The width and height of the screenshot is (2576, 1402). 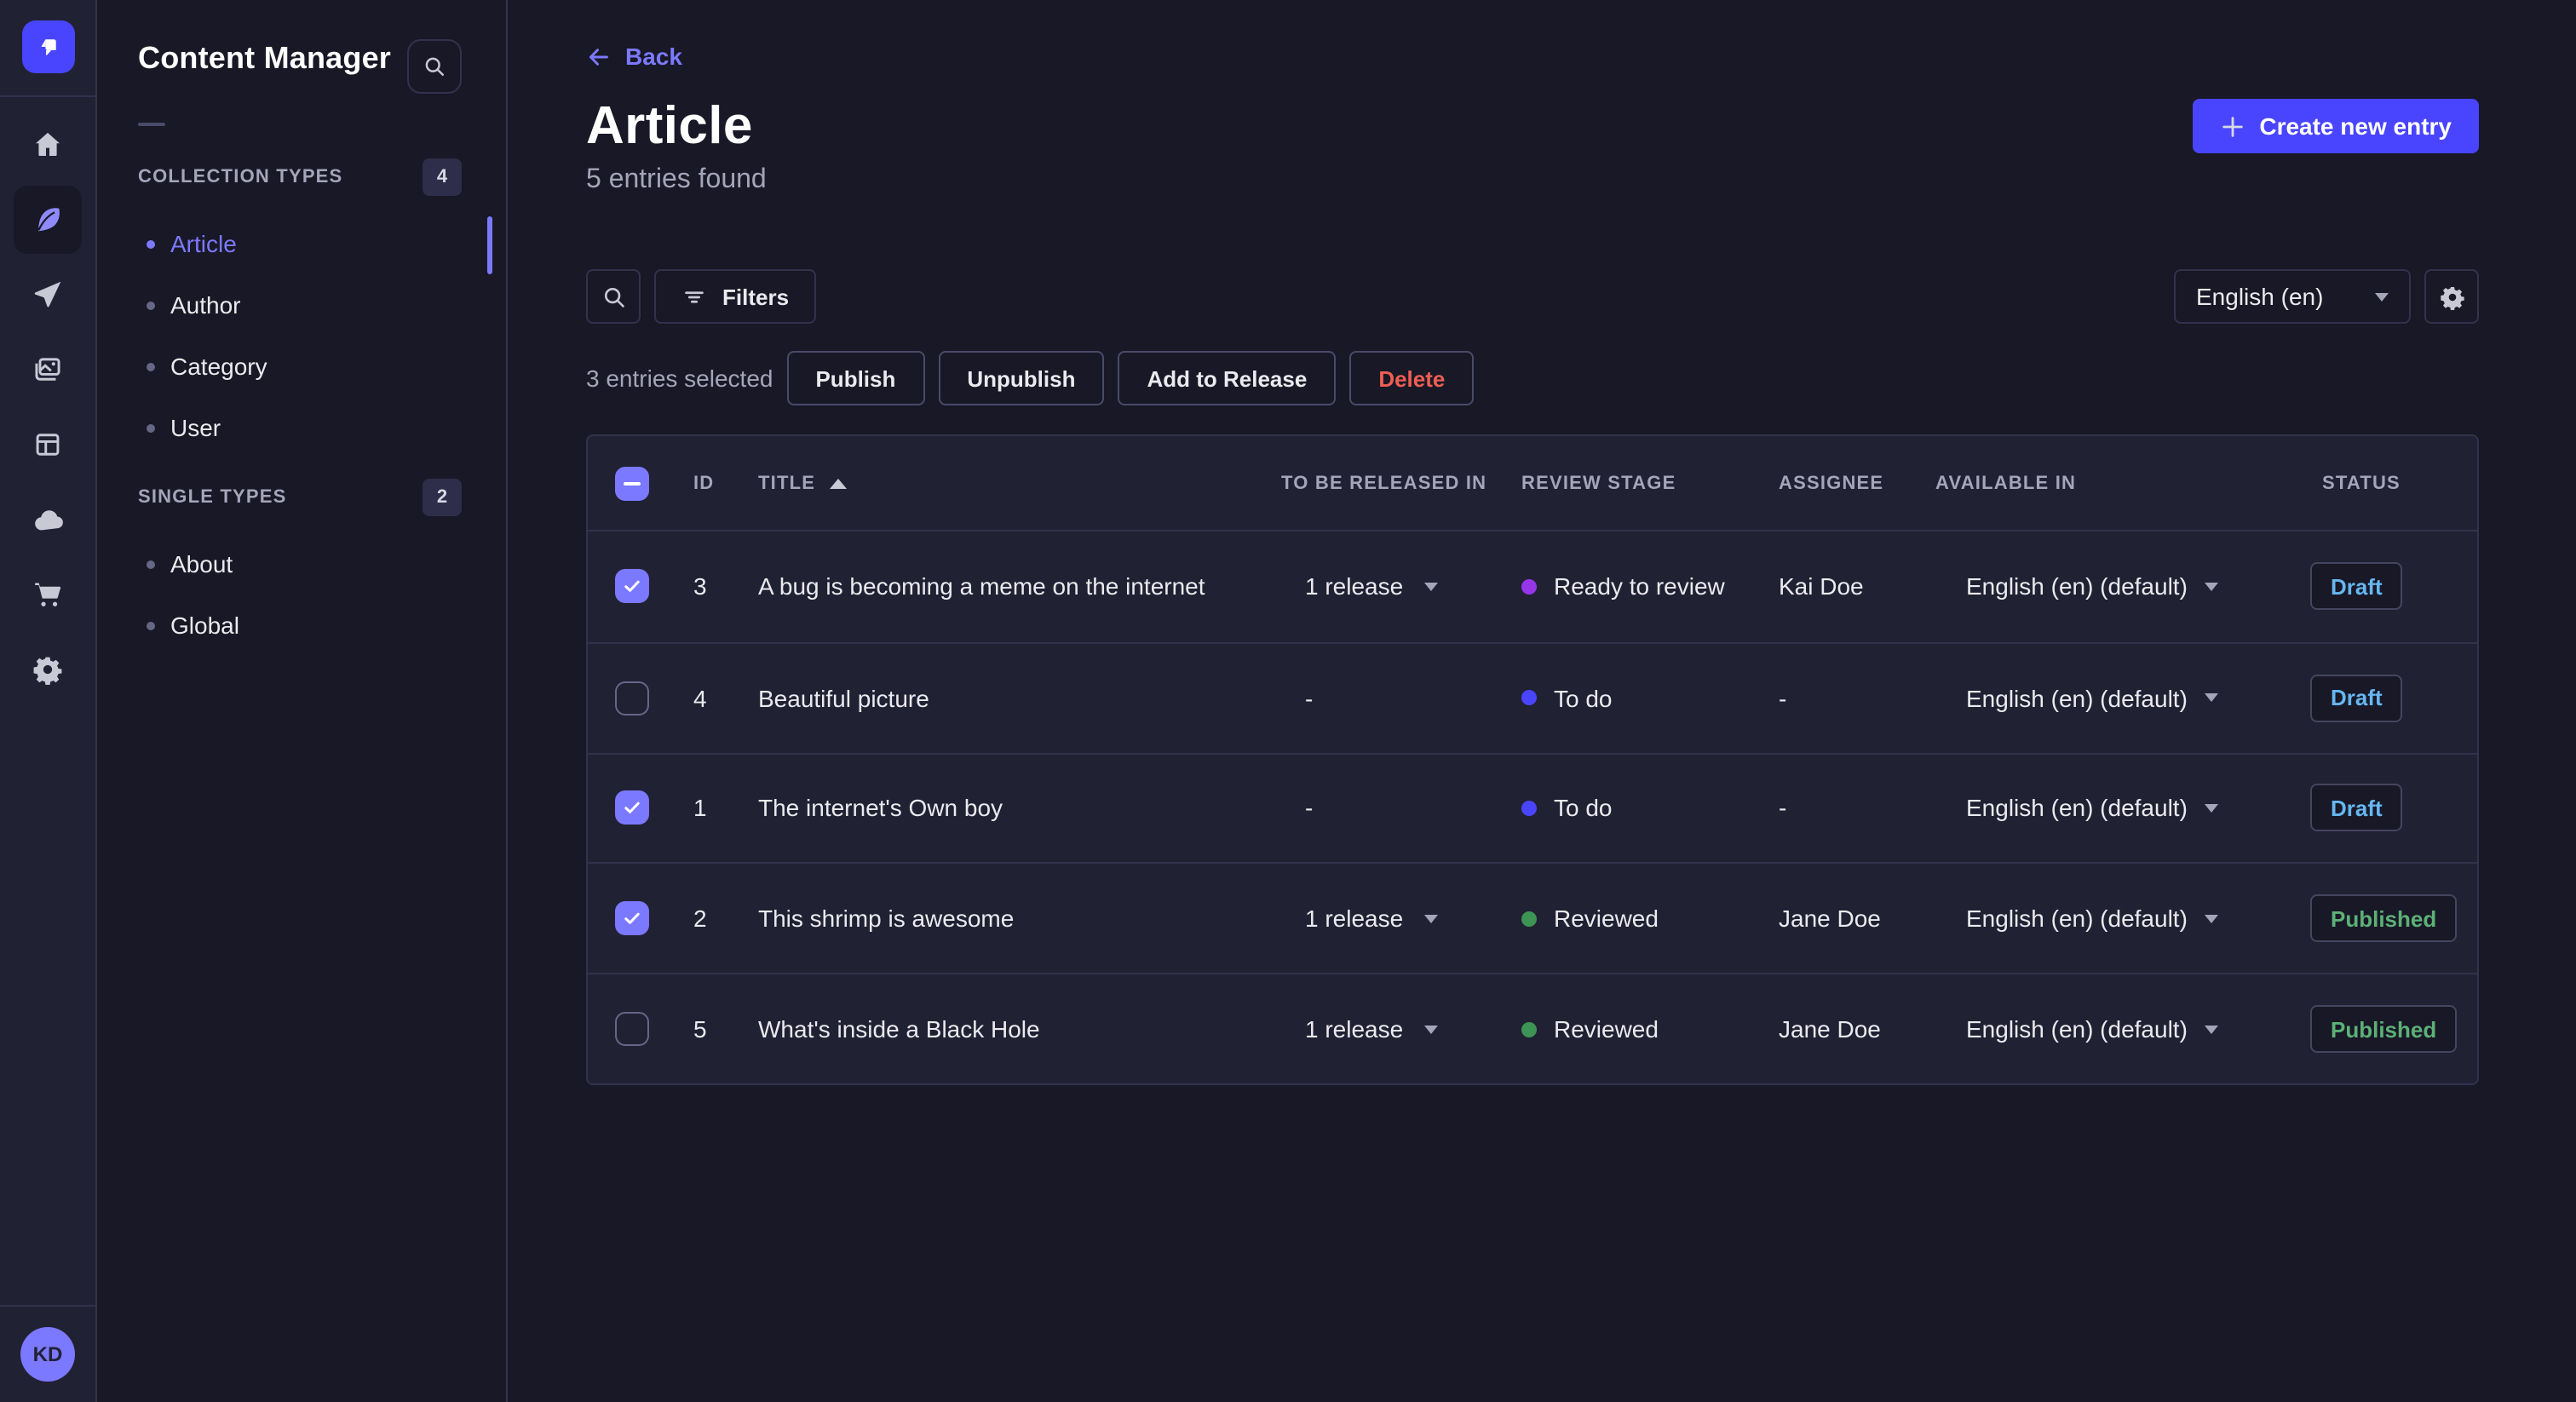 I want to click on cell-id: 4, so click(x=700, y=698).